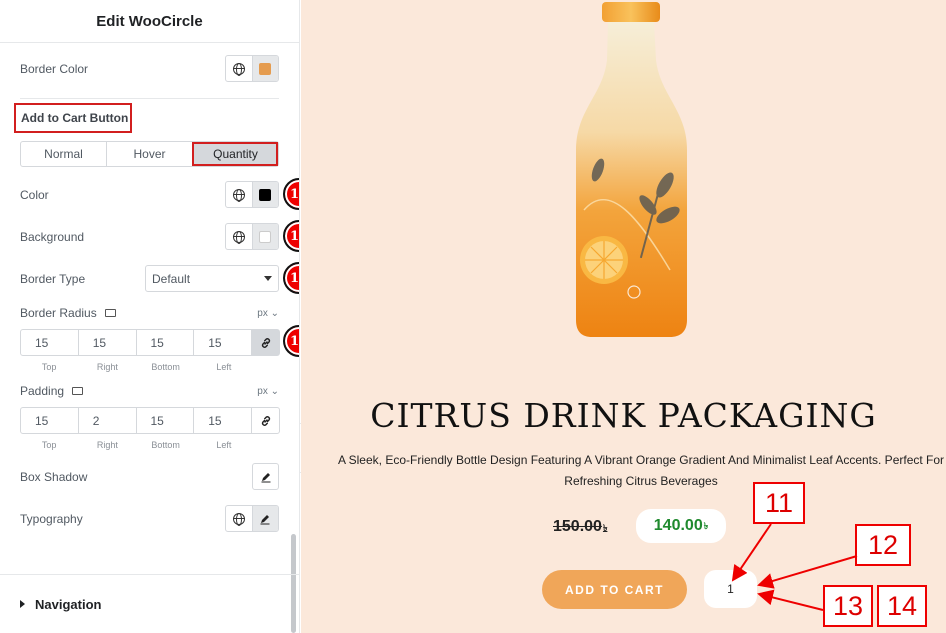 This screenshot has width=946, height=633. I want to click on callout-12: 12, so click(883, 545).